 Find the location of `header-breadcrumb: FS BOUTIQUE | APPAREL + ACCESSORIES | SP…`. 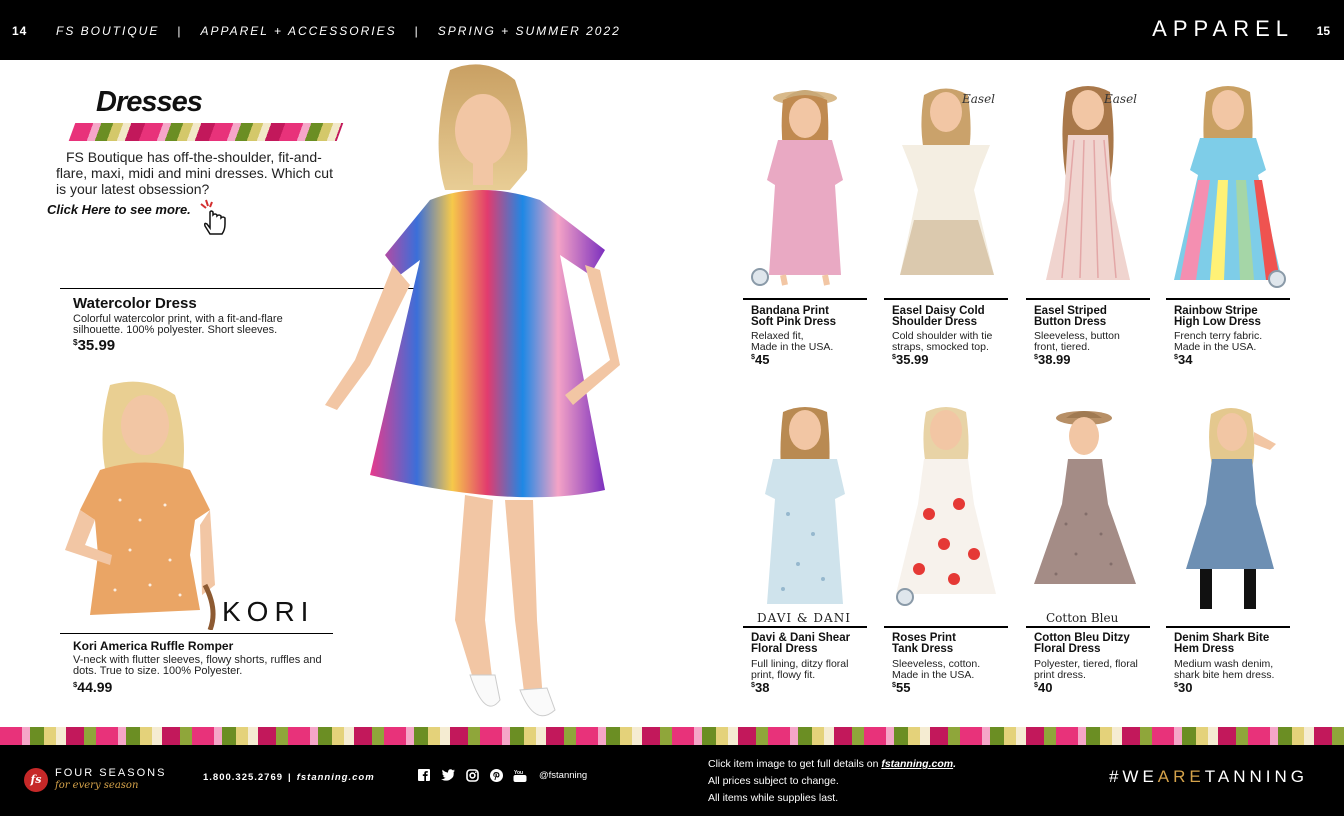

header-breadcrumb: FS BOUTIQUE | APPAREL + ACCESSORIES | SP… is located at coordinates (338, 31).